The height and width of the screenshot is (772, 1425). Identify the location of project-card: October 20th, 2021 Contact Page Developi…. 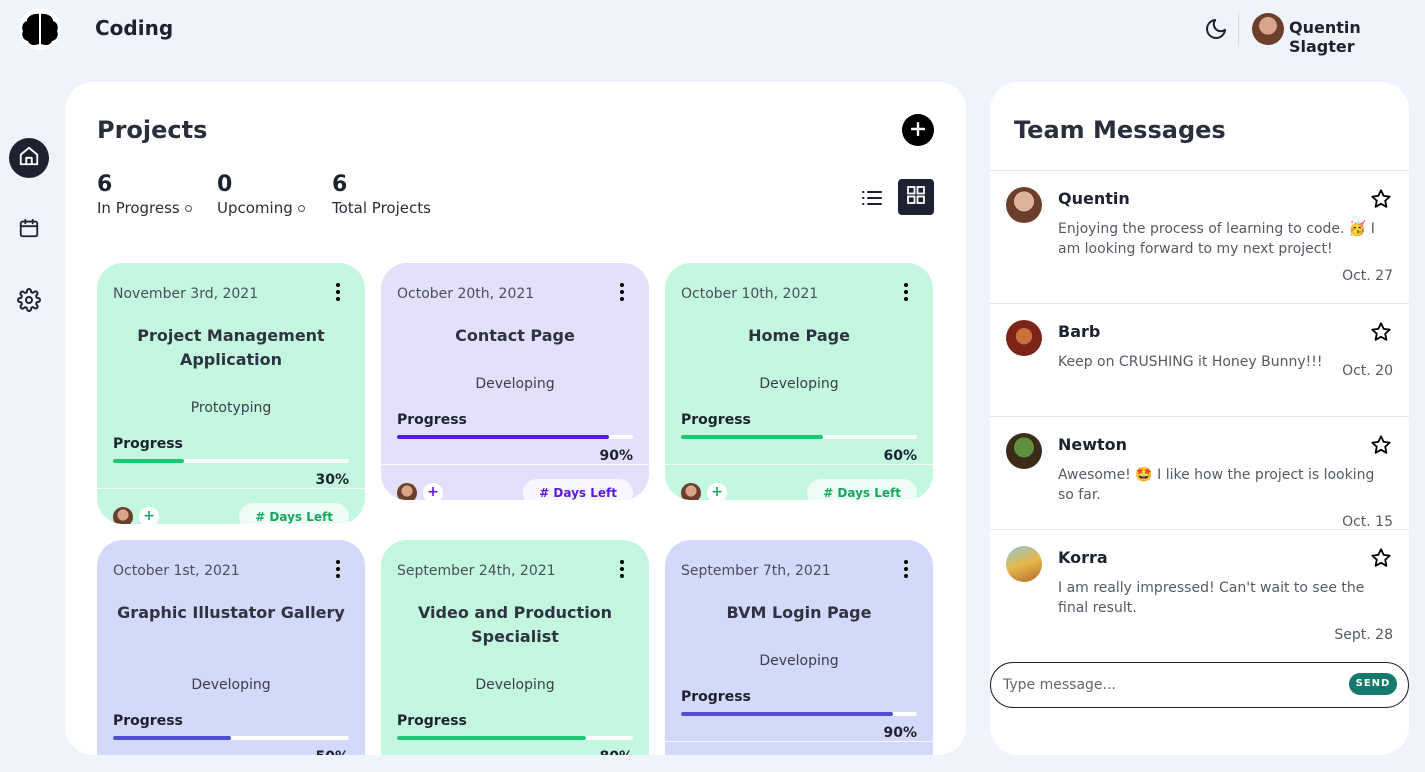
(515, 381).